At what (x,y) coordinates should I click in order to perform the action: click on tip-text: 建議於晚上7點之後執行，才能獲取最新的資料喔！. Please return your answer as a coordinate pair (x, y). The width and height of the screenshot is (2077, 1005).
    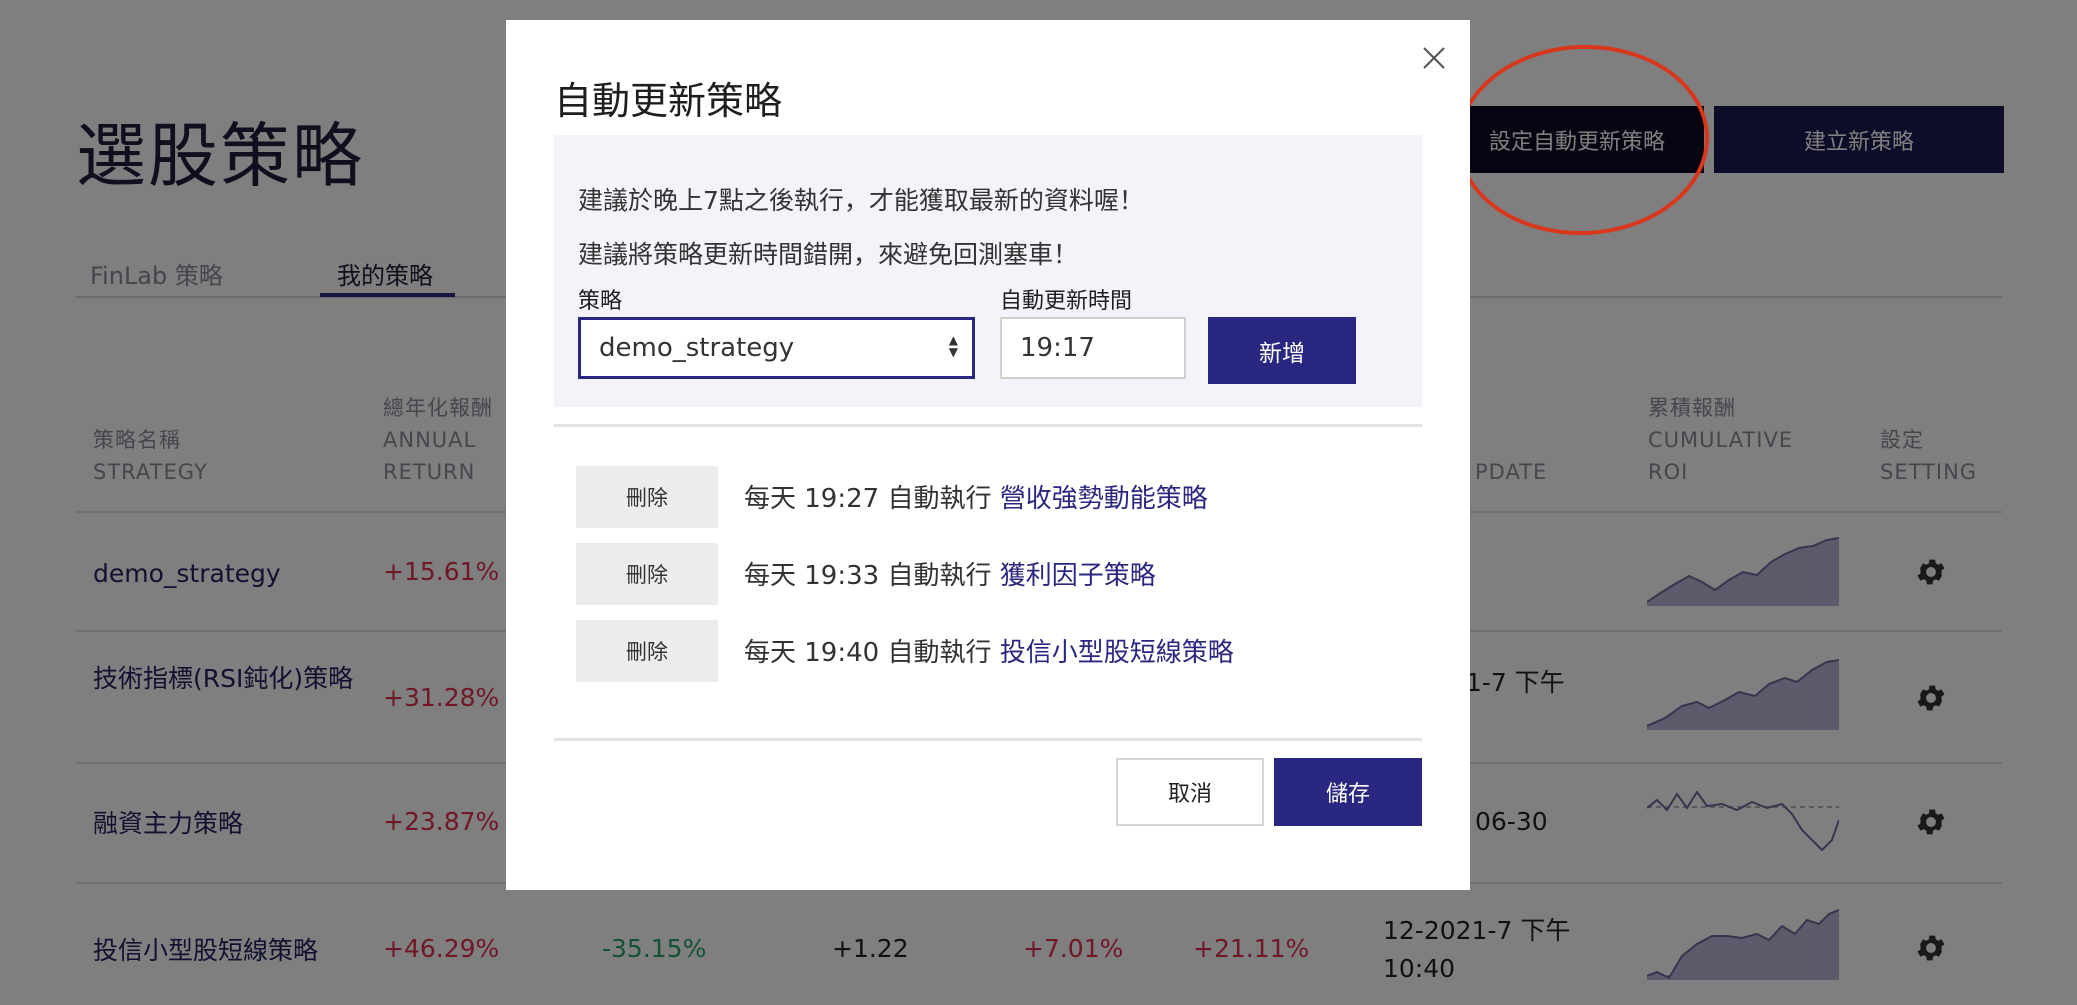
    Looking at the image, I should click on (861, 200).